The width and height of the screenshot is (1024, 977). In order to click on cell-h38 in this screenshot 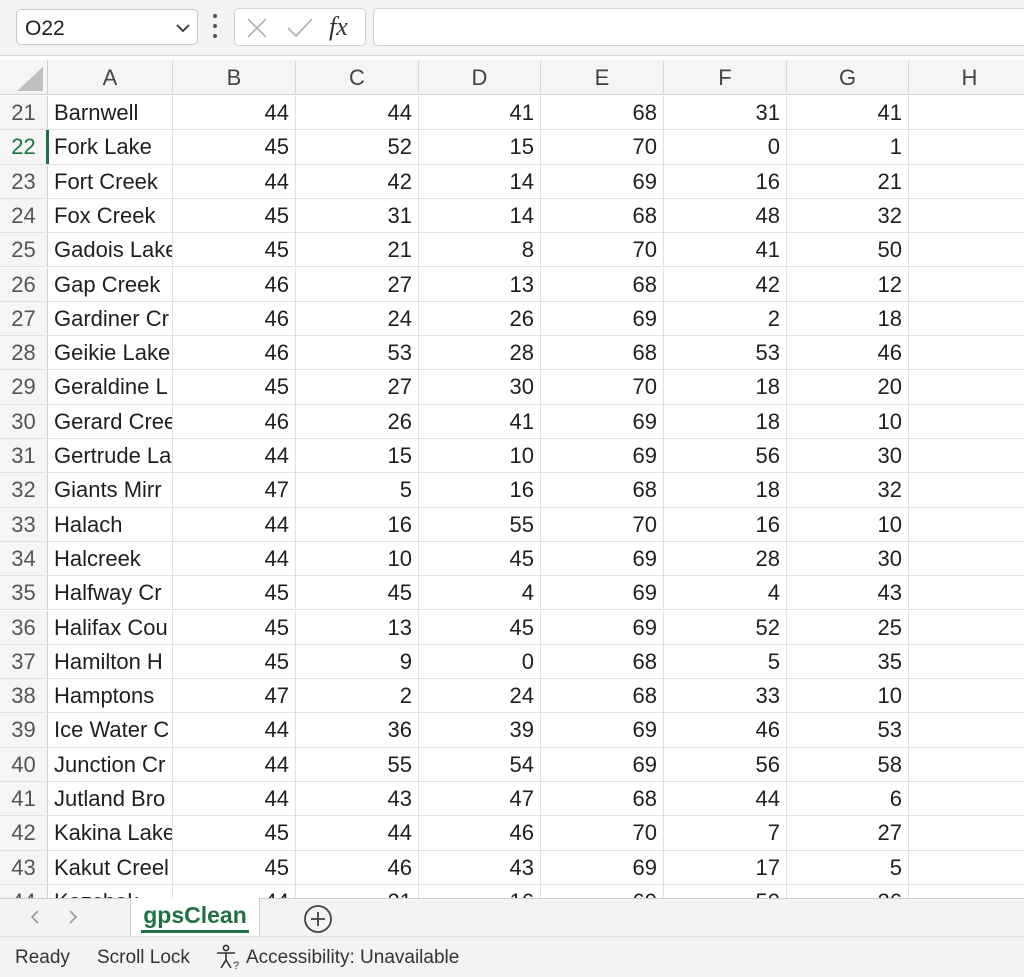, I will do `click(966, 695)`.